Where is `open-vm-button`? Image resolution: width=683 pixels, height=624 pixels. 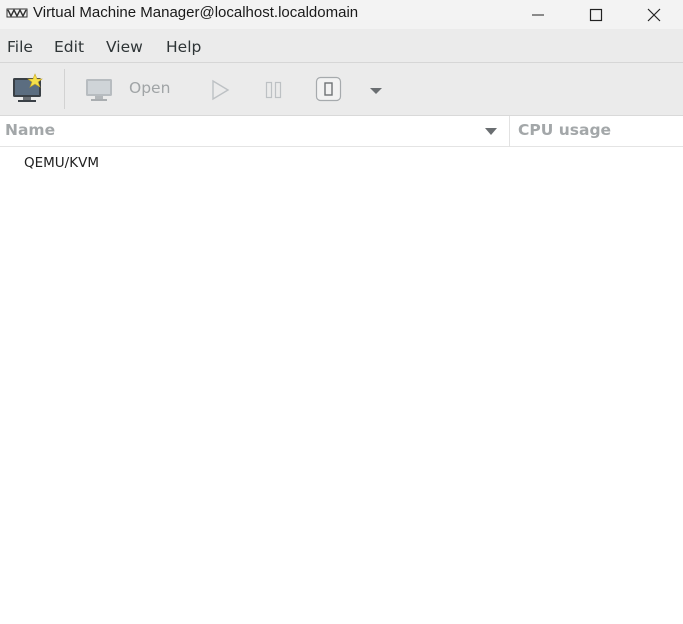
open-vm-button is located at coordinates (99, 90).